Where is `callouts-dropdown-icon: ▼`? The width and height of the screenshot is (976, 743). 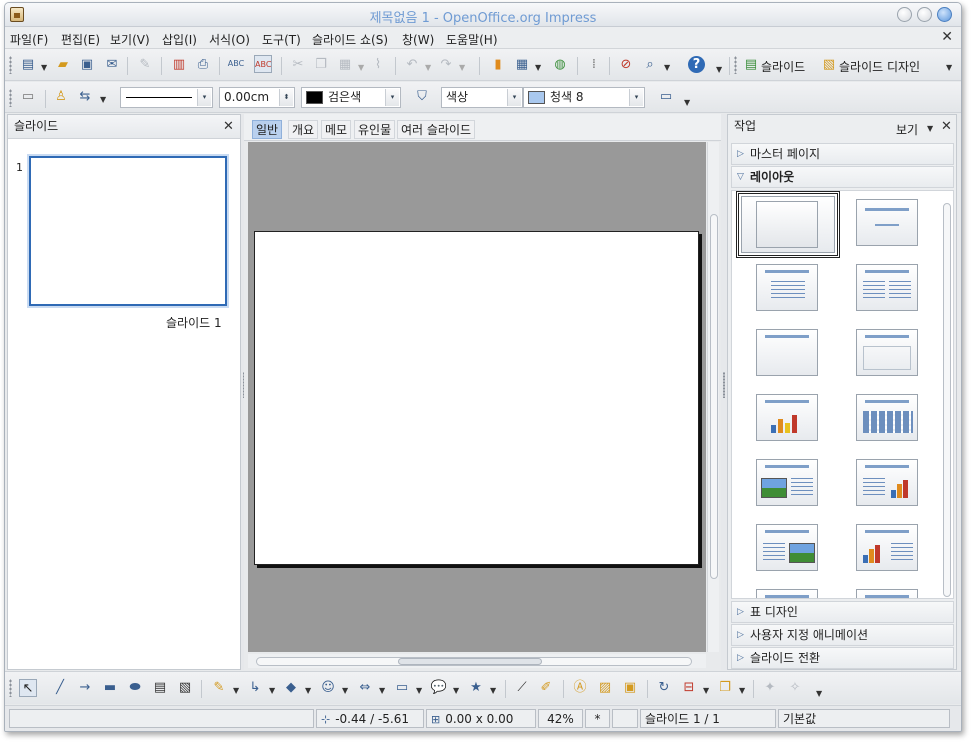
callouts-dropdown-icon: ▼ is located at coordinates (456, 690).